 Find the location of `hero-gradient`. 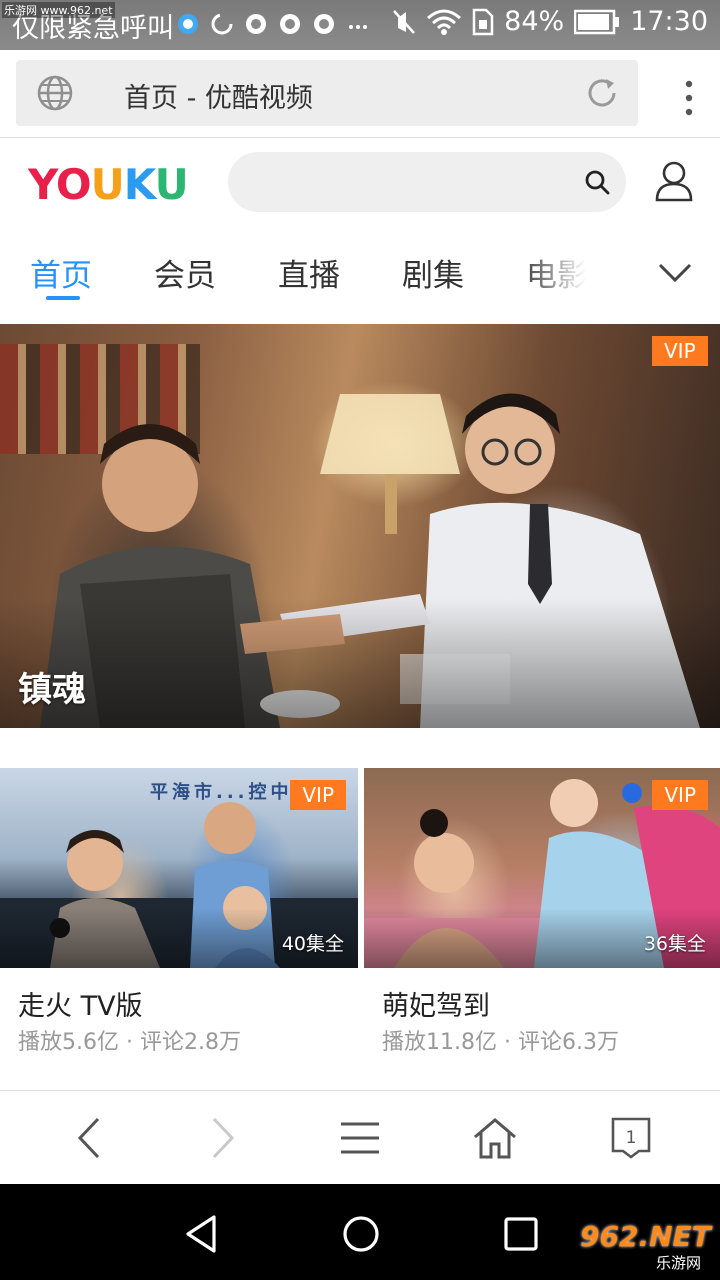

hero-gradient is located at coordinates (360, 663).